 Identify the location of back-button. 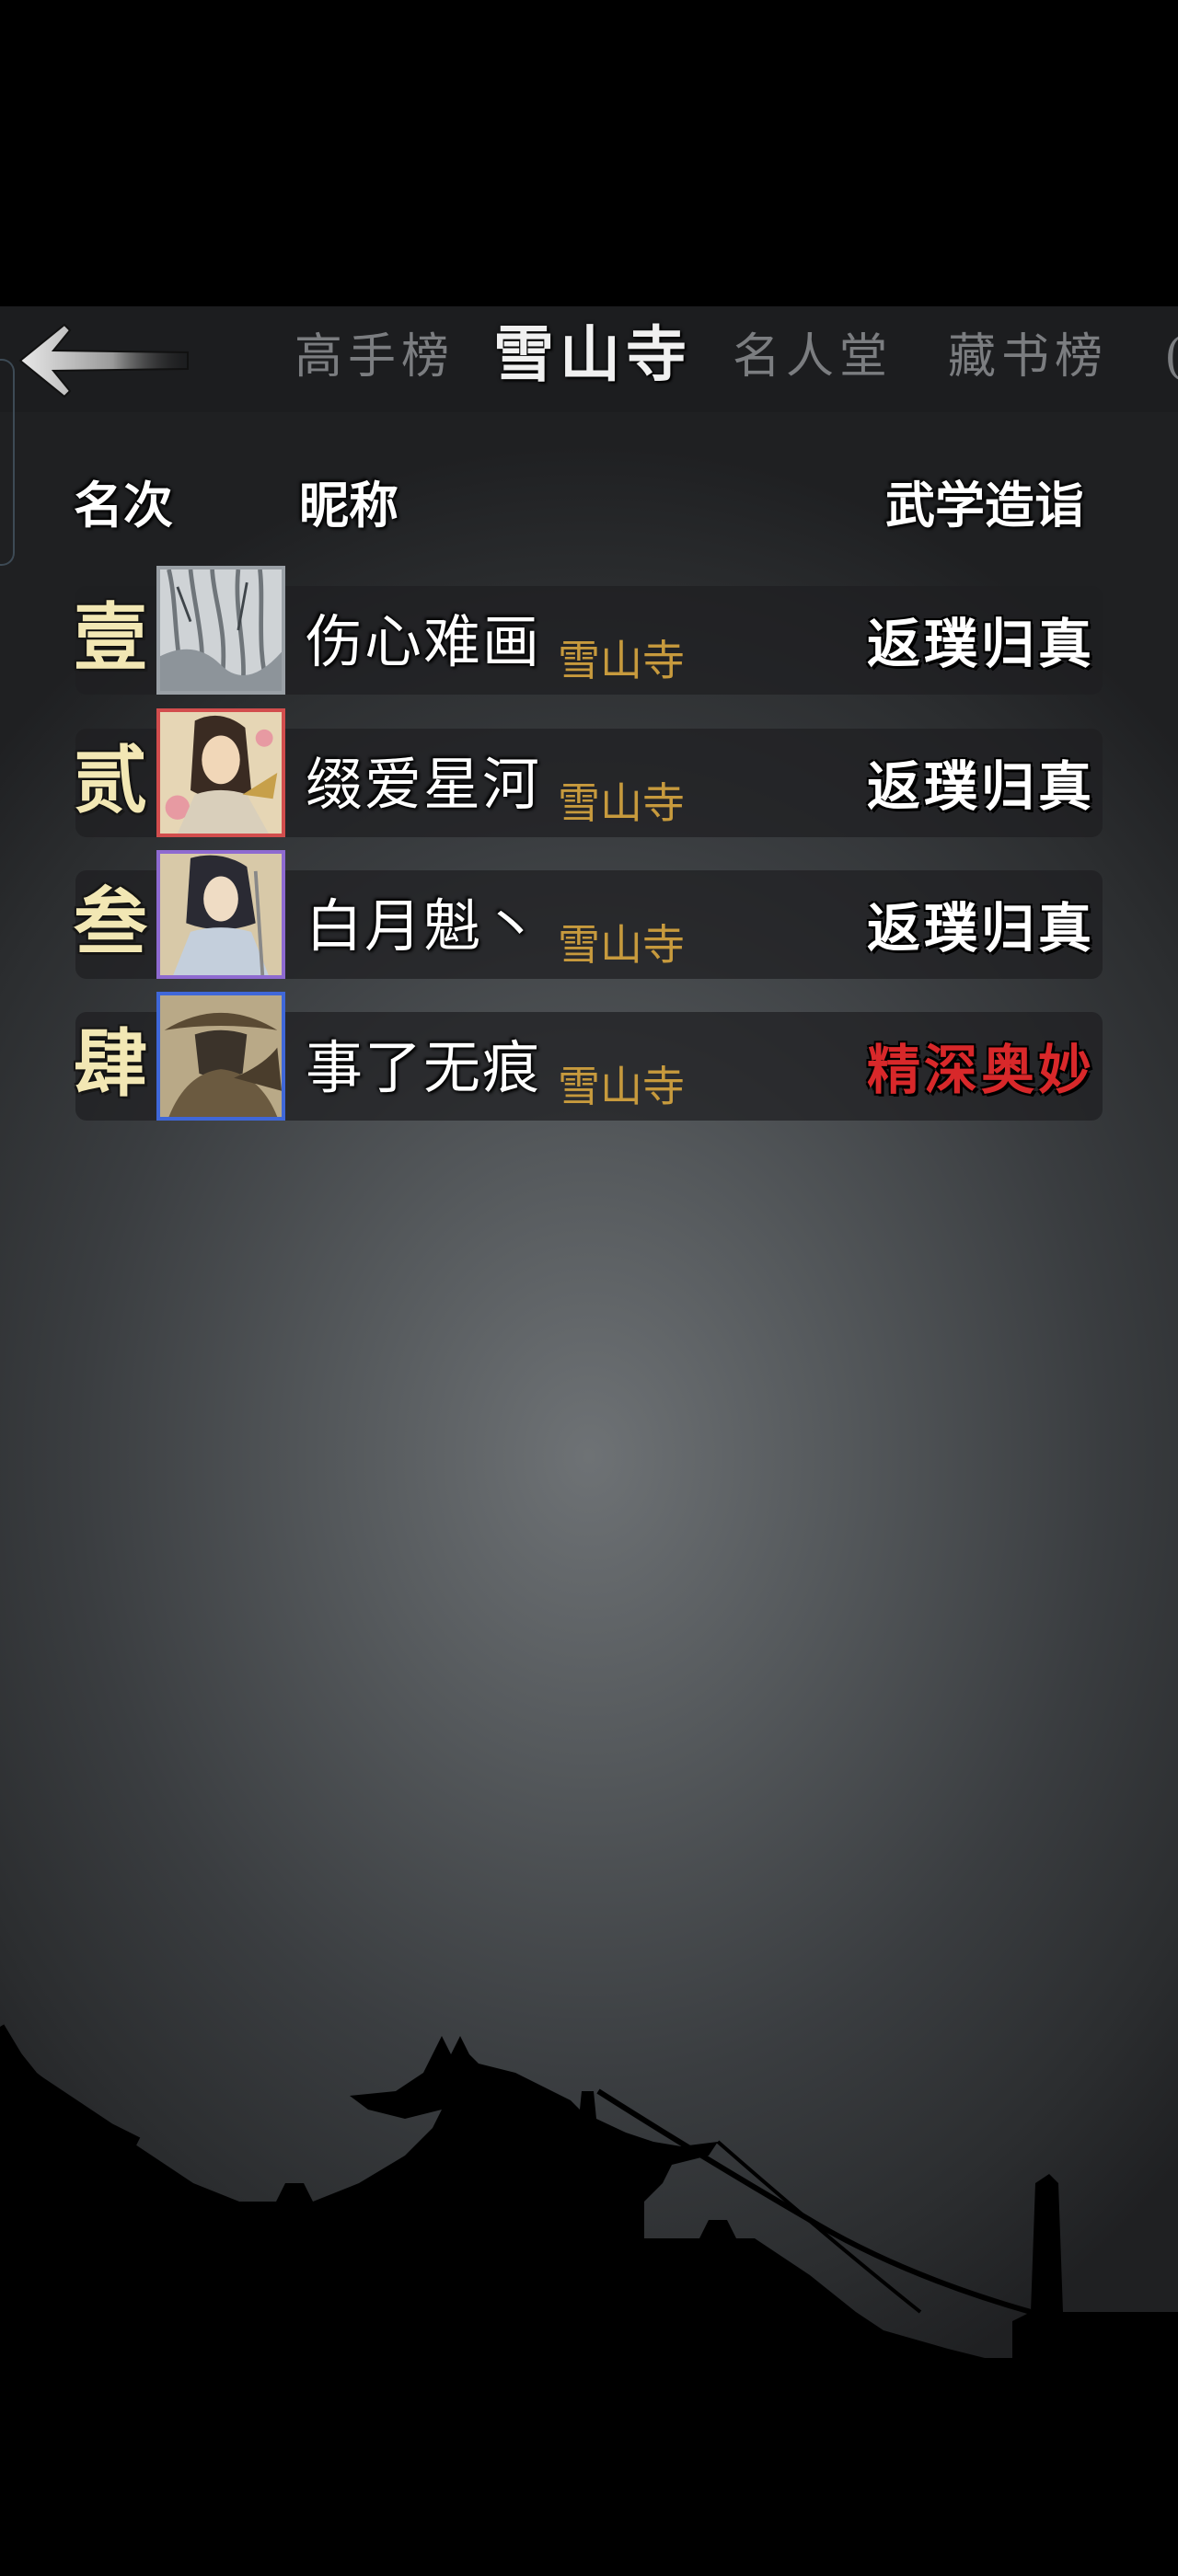
(104, 360).